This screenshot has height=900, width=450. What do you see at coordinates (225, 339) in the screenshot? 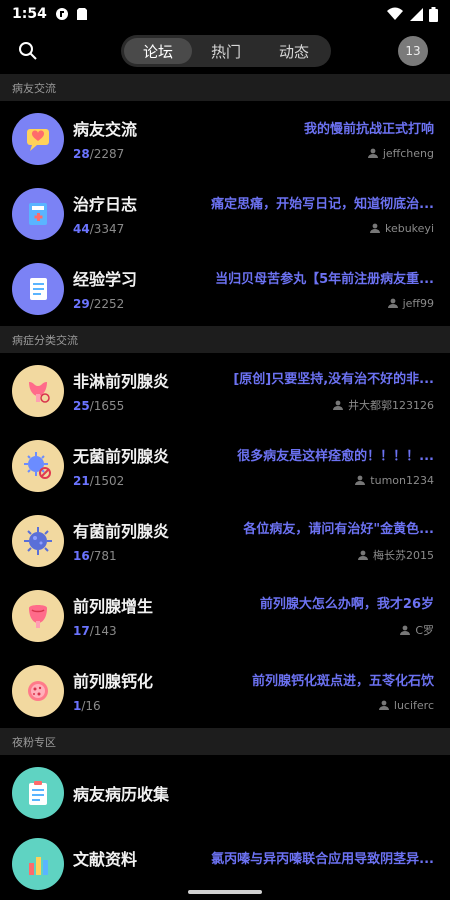
I see `section-header-disease-category: 病症分类交流` at bounding box center [225, 339].